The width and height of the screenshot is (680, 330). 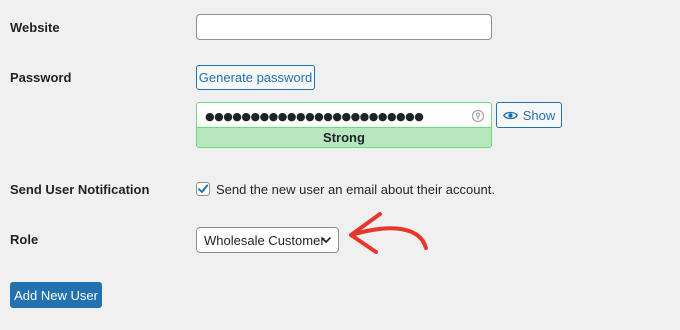 I want to click on website-input, so click(x=344, y=27).